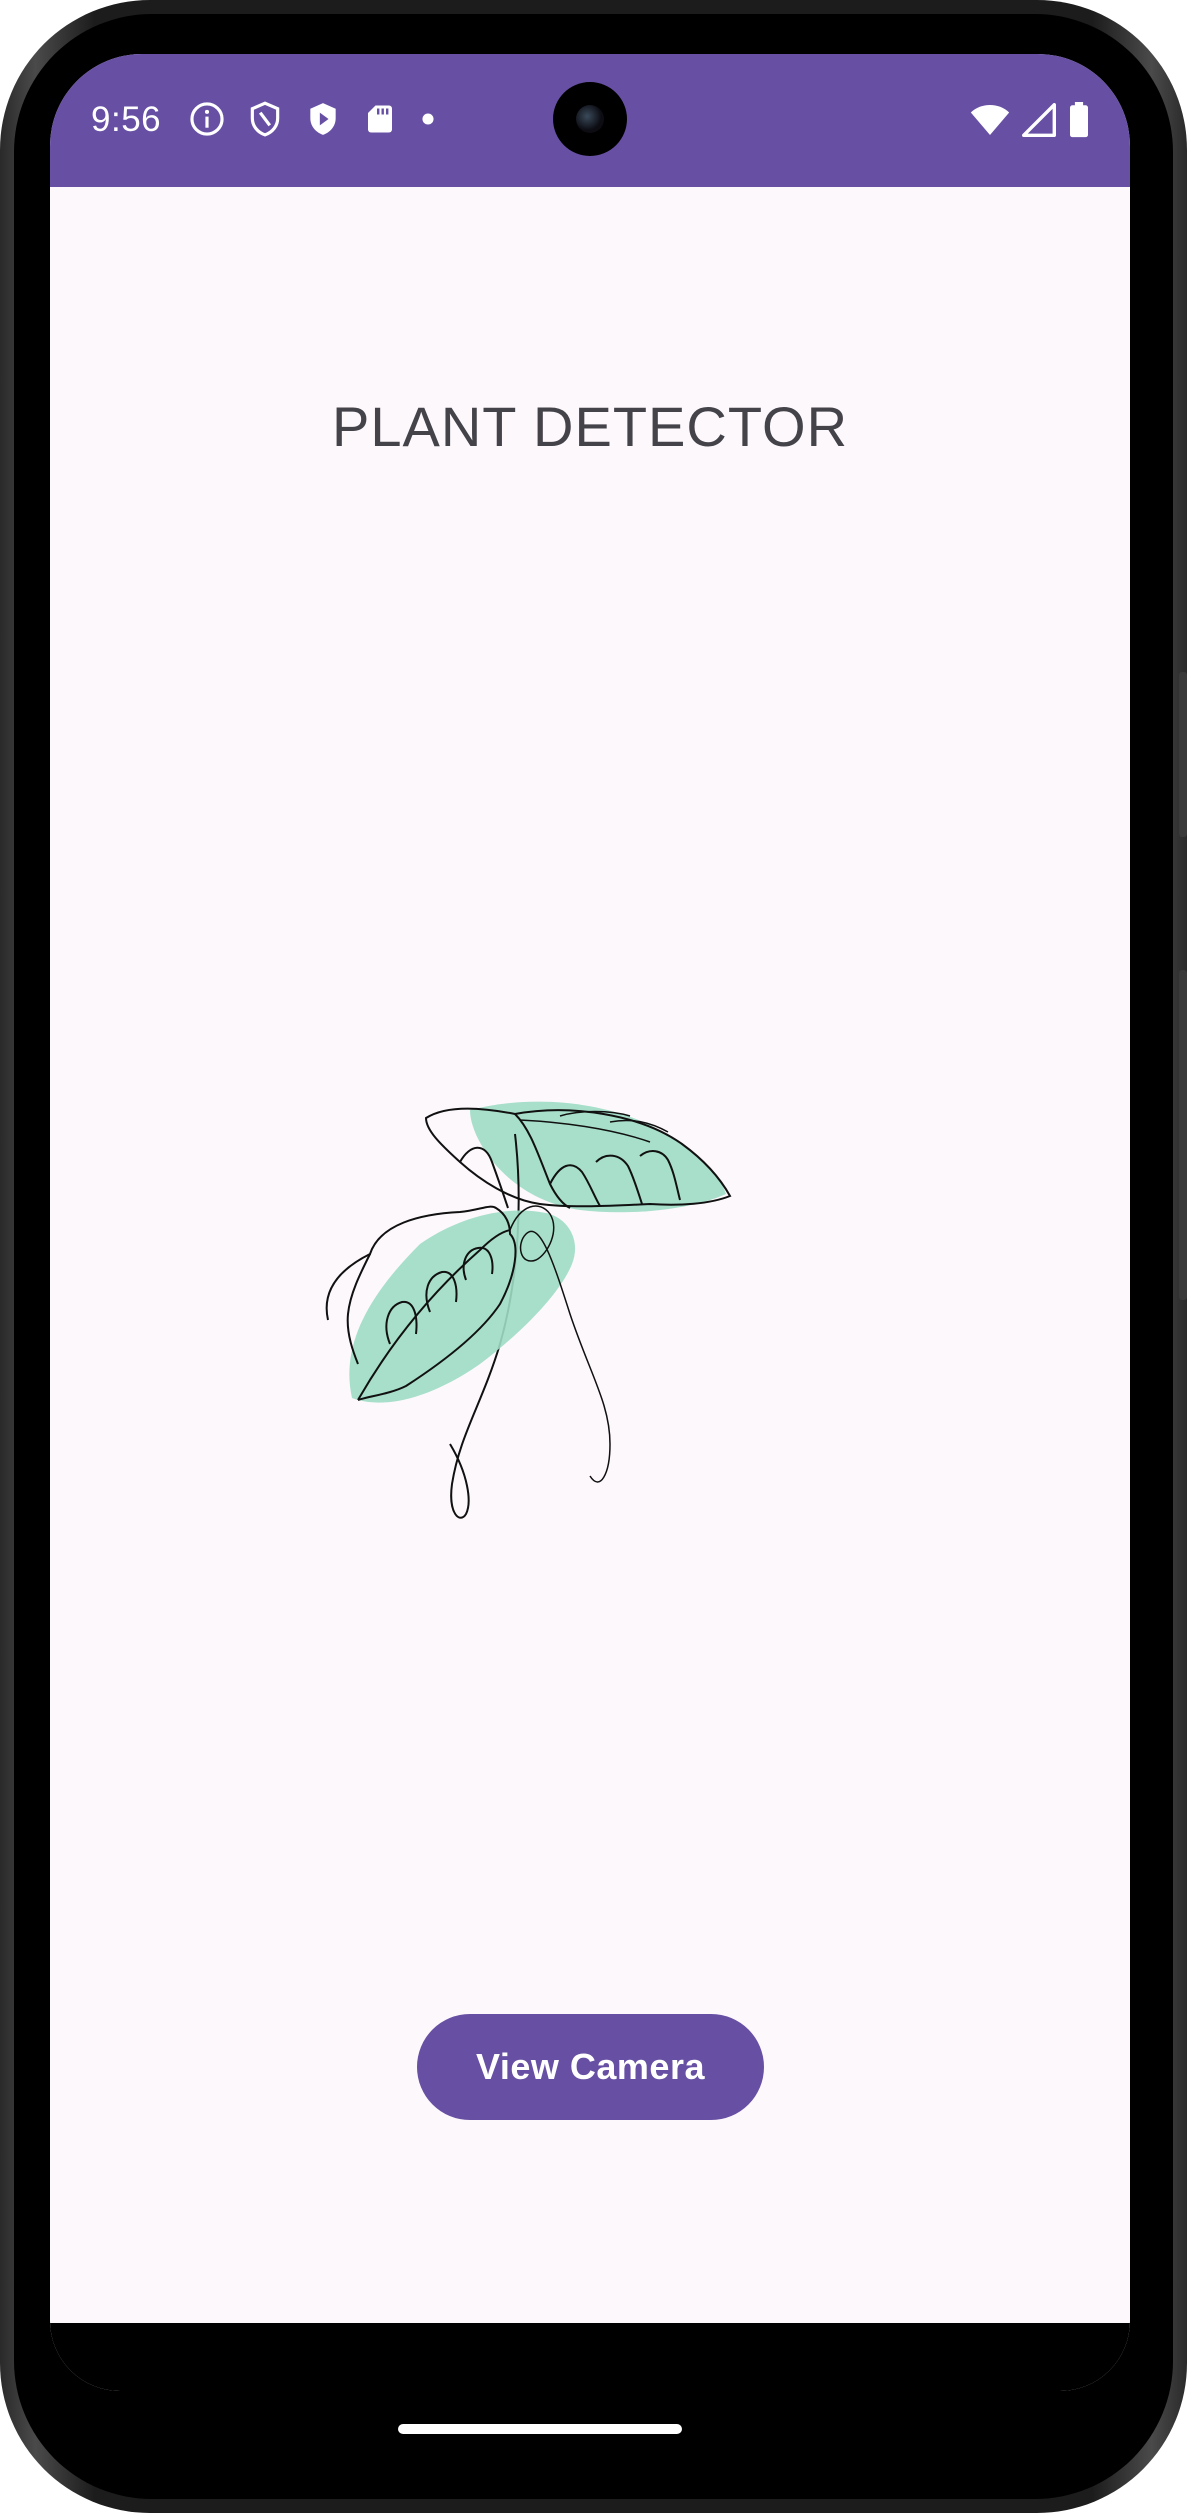 The width and height of the screenshot is (1187, 2513). I want to click on power-button, so click(1183, 754).